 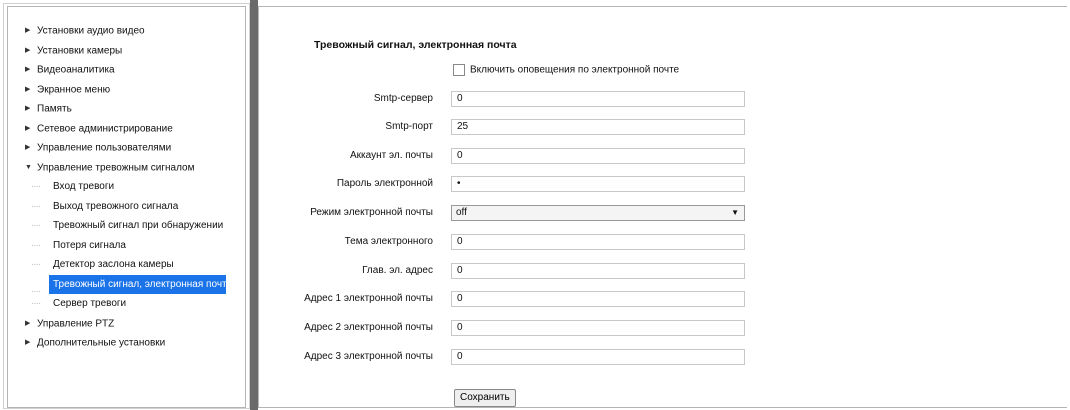 I want to click on sidebar-item-network: ▶ Сетевое администрирование, so click(x=126, y=129).